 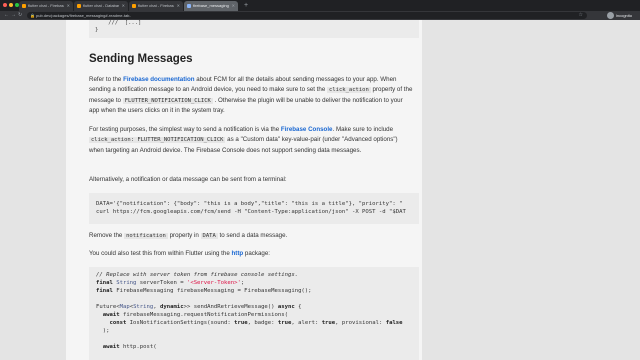 What do you see at coordinates (6, 15) in the screenshot?
I see `back-icon: ←` at bounding box center [6, 15].